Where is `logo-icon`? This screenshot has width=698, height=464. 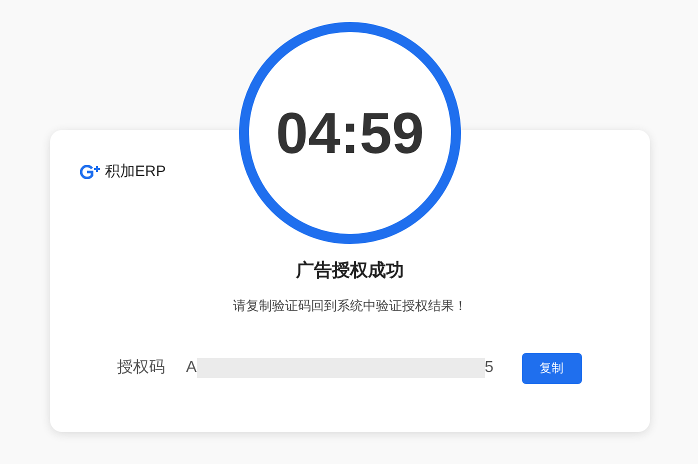
logo-icon is located at coordinates (90, 171).